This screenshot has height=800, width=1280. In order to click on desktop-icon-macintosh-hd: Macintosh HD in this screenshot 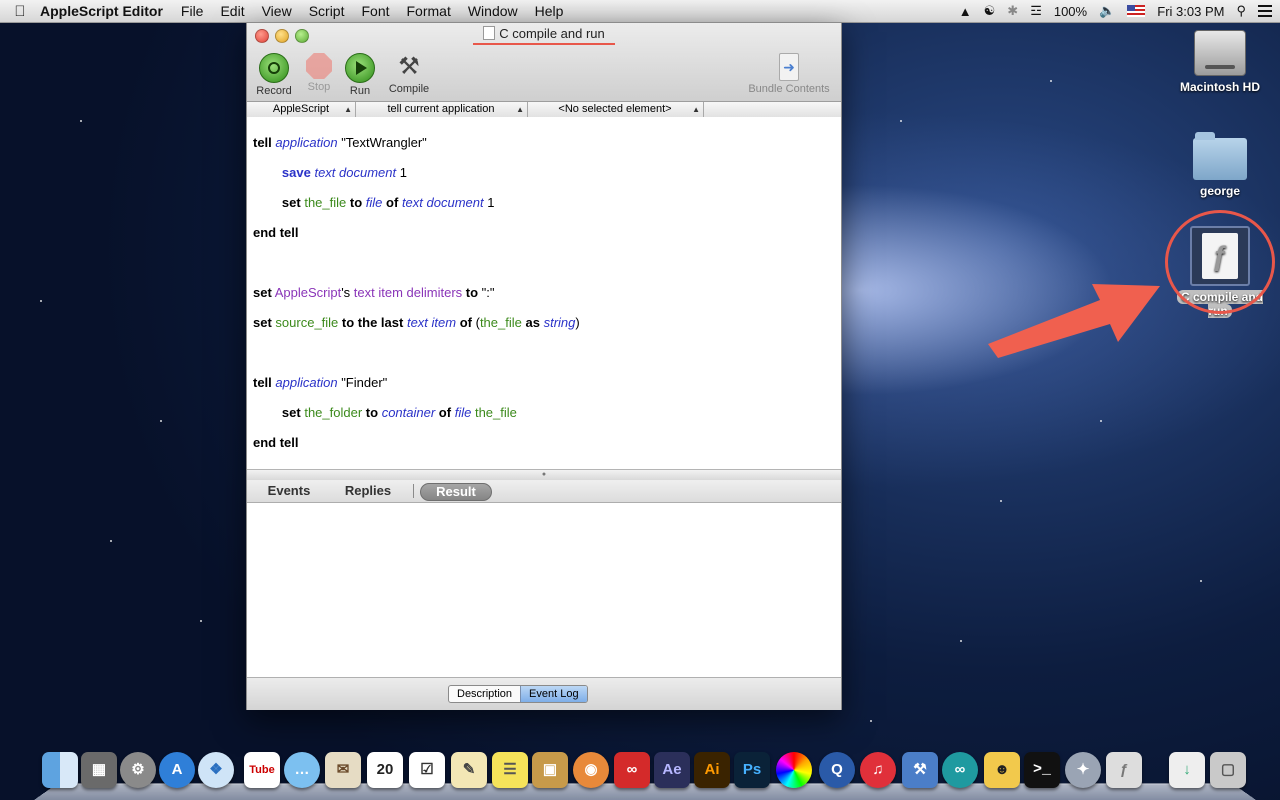, I will do `click(1220, 62)`.